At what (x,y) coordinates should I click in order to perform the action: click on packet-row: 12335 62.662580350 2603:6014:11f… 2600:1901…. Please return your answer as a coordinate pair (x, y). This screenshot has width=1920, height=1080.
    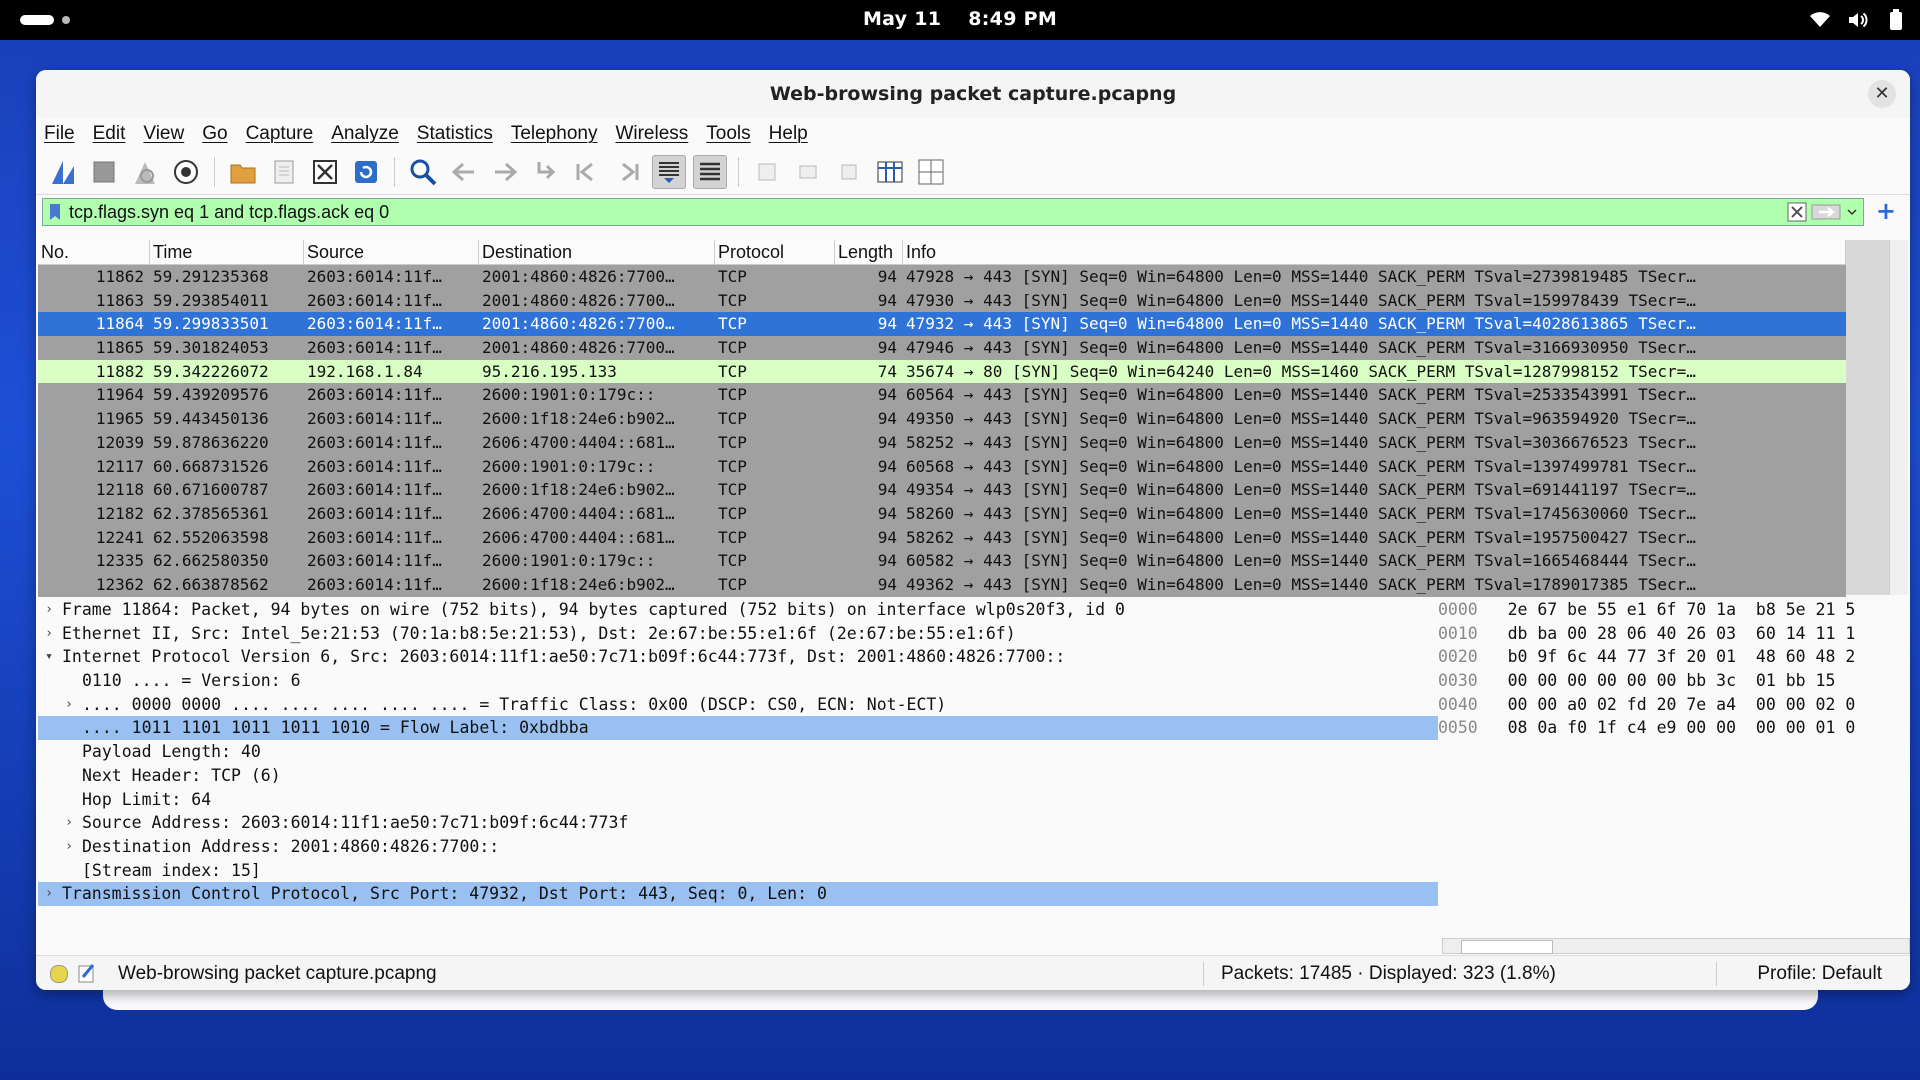
    Looking at the image, I should click on (942, 561).